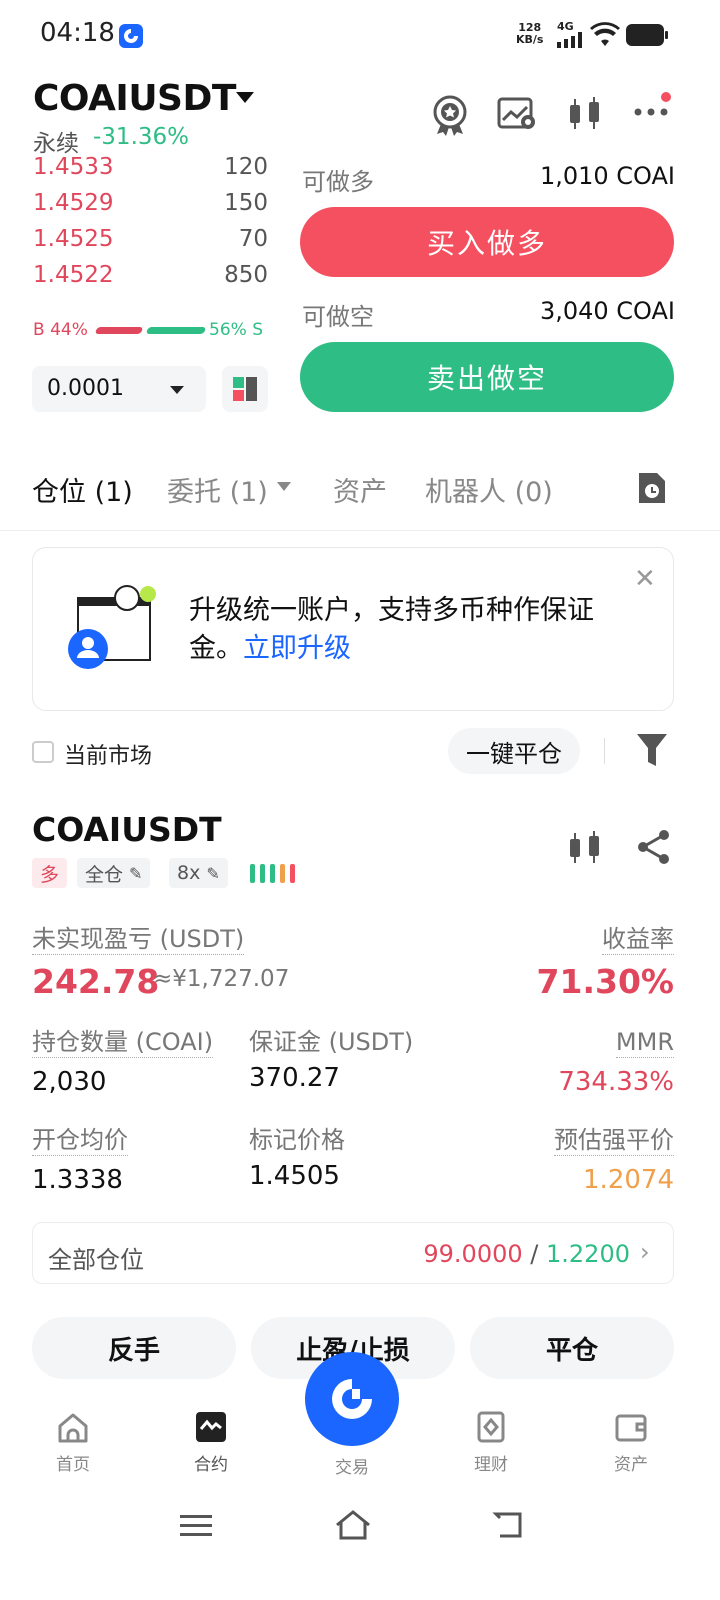 Image resolution: width=720 pixels, height=1600 pixels. What do you see at coordinates (450, 117) in the screenshot?
I see `badge-icon` at bounding box center [450, 117].